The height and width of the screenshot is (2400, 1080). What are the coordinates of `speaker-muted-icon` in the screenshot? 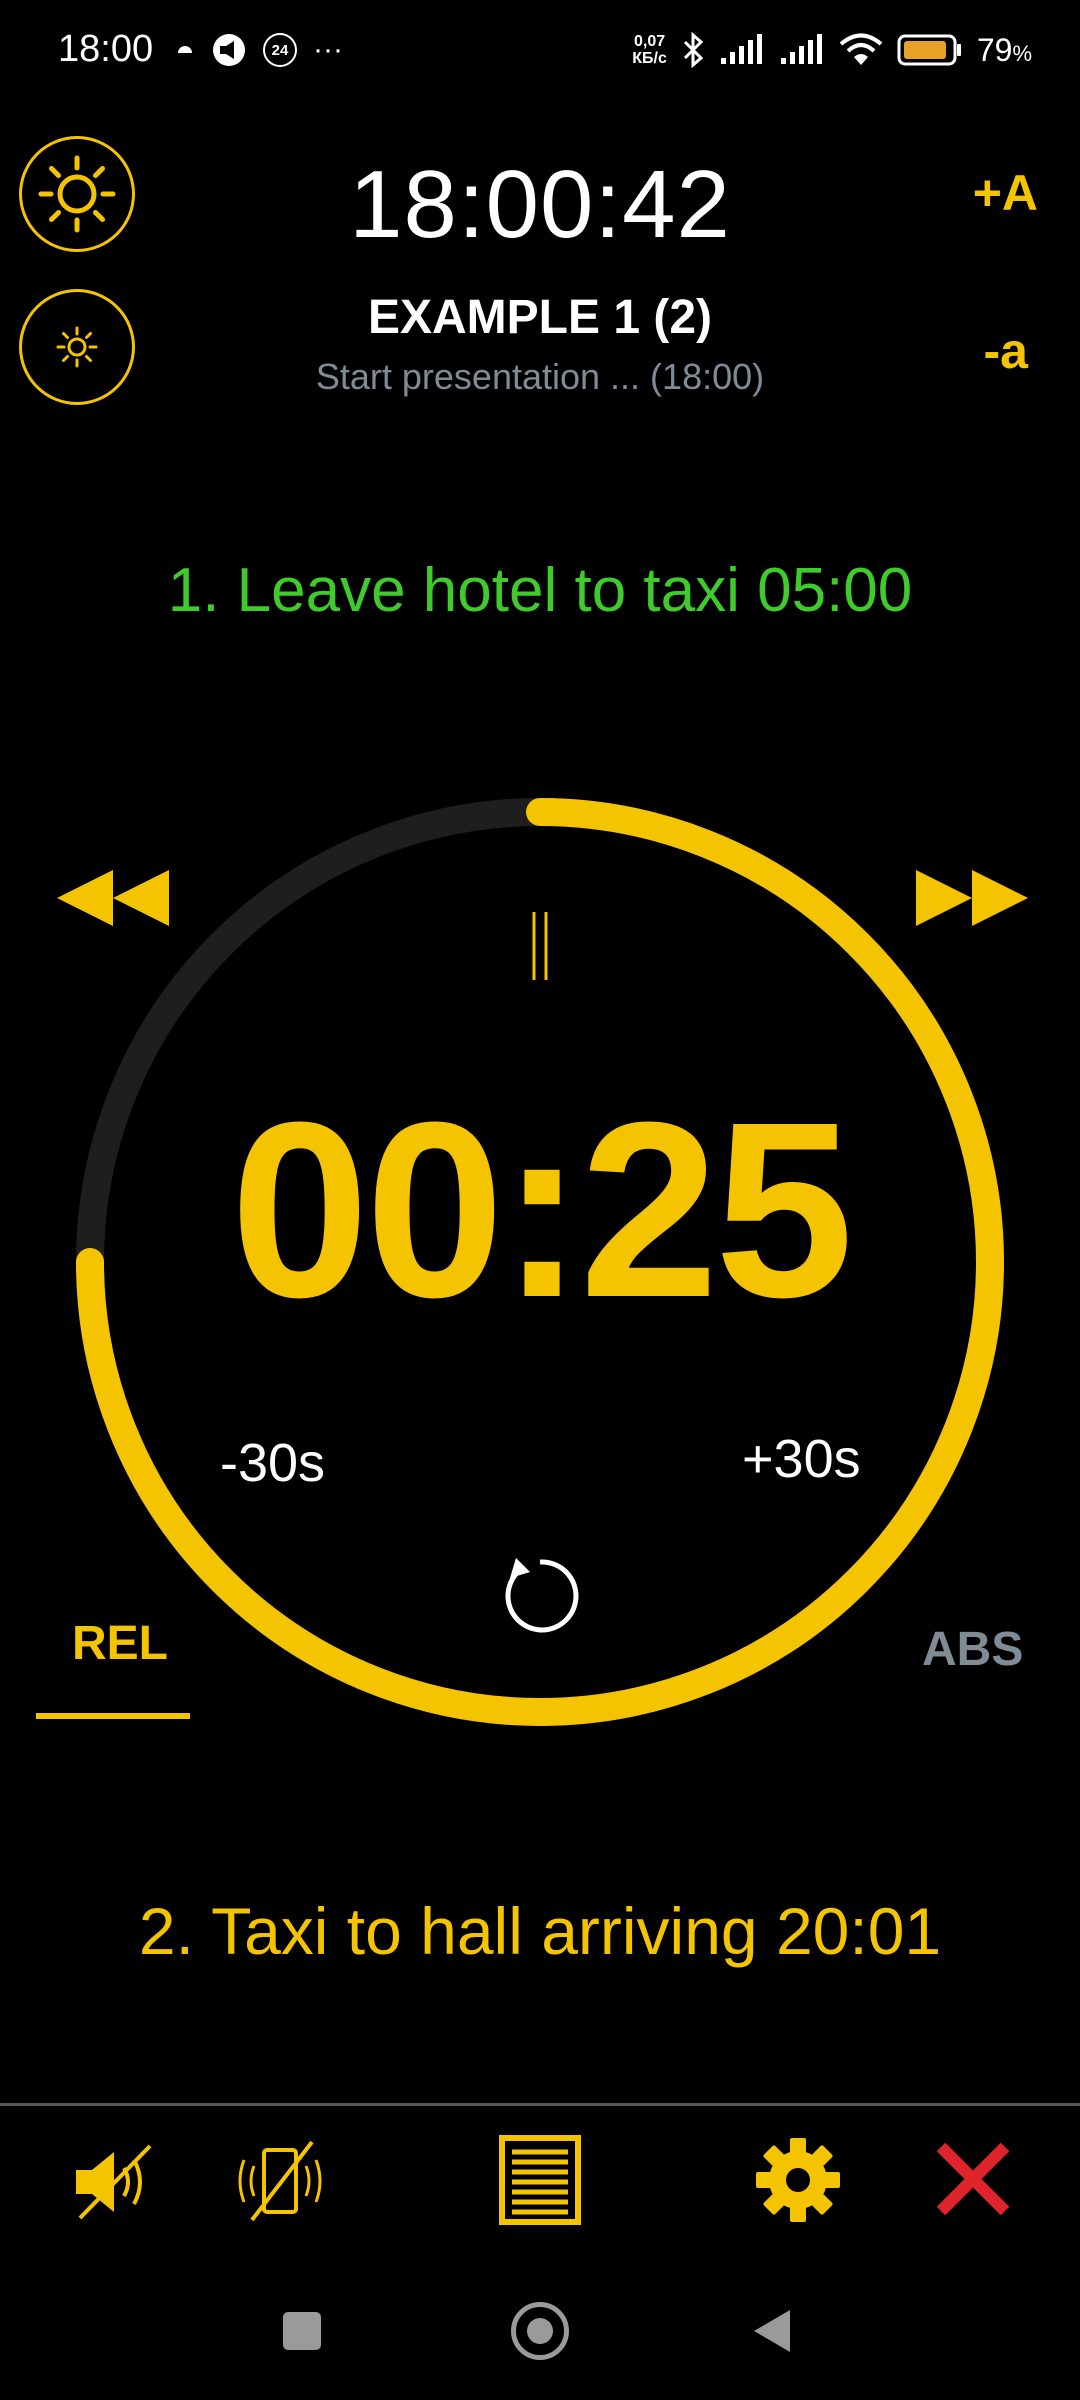 It's located at (114, 2182).